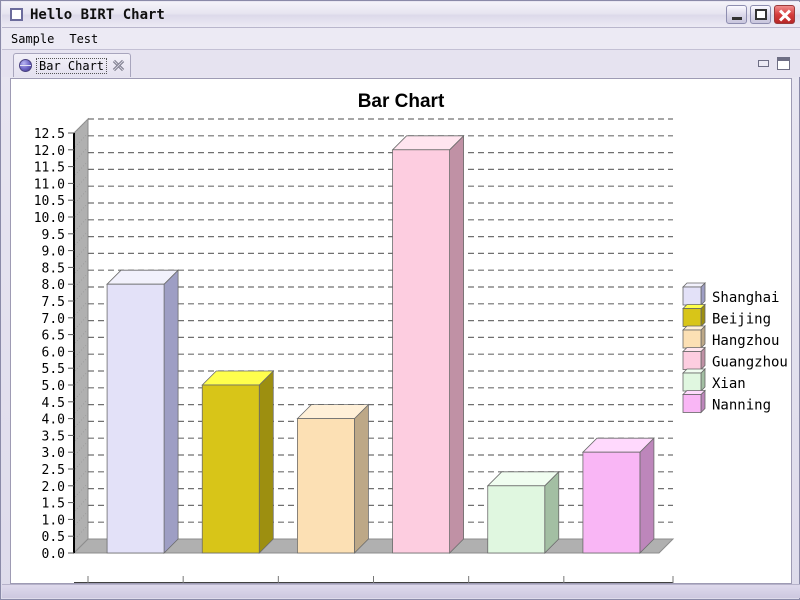  I want to click on title-bar: Hello BIRT Chart, so click(401, 15).